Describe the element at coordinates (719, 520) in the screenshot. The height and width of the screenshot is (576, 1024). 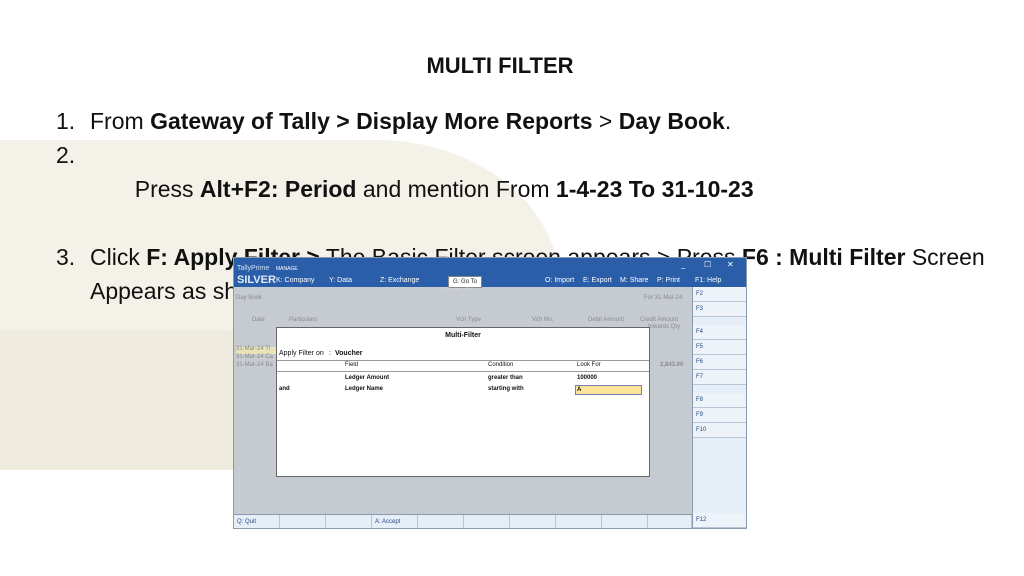
I see `key-f12: F12` at that location.